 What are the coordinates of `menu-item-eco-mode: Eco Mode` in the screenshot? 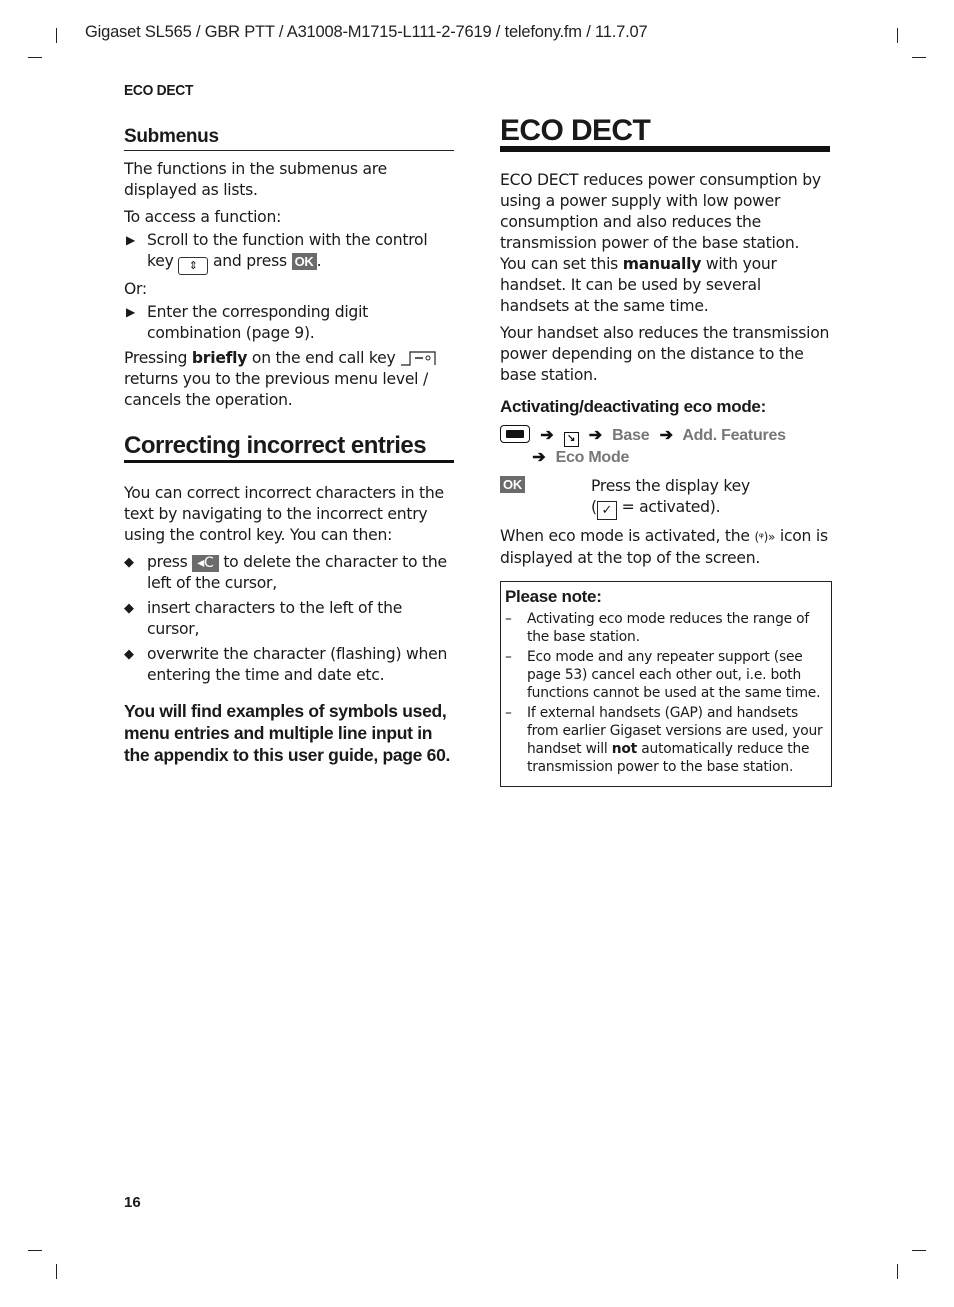 It's located at (592, 457).